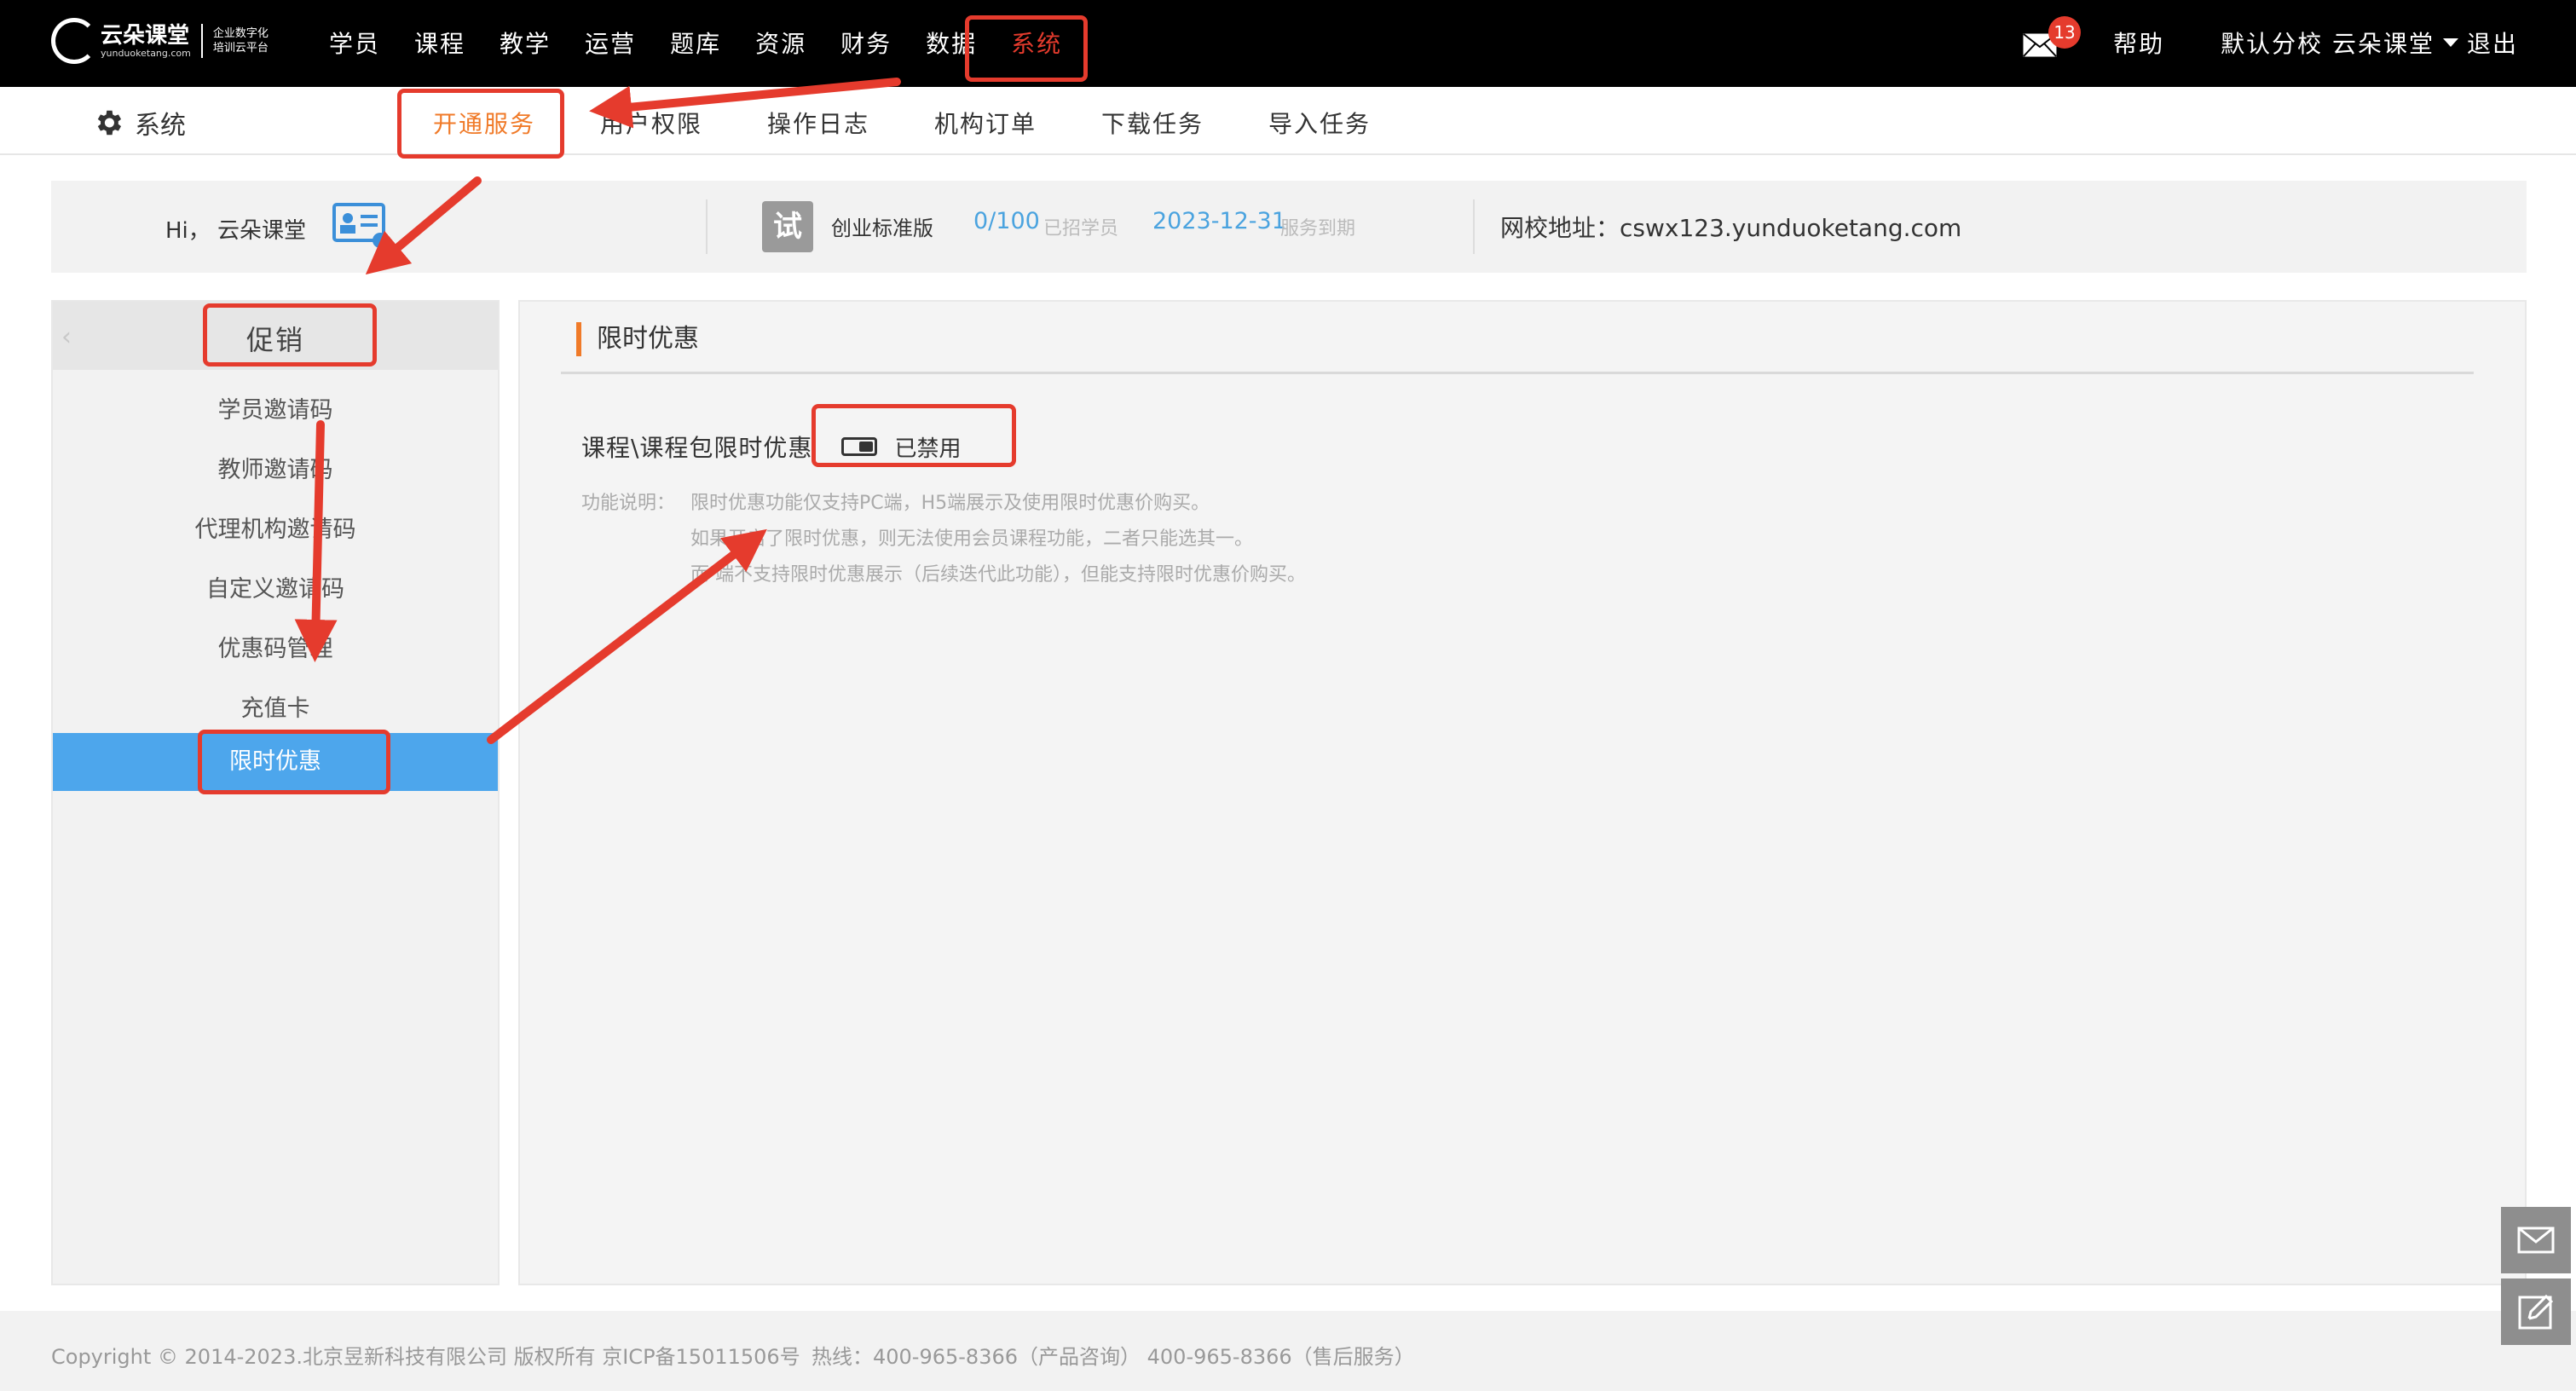  Describe the element at coordinates (597, 411) in the screenshot. I see `annotation-arrows` at that location.